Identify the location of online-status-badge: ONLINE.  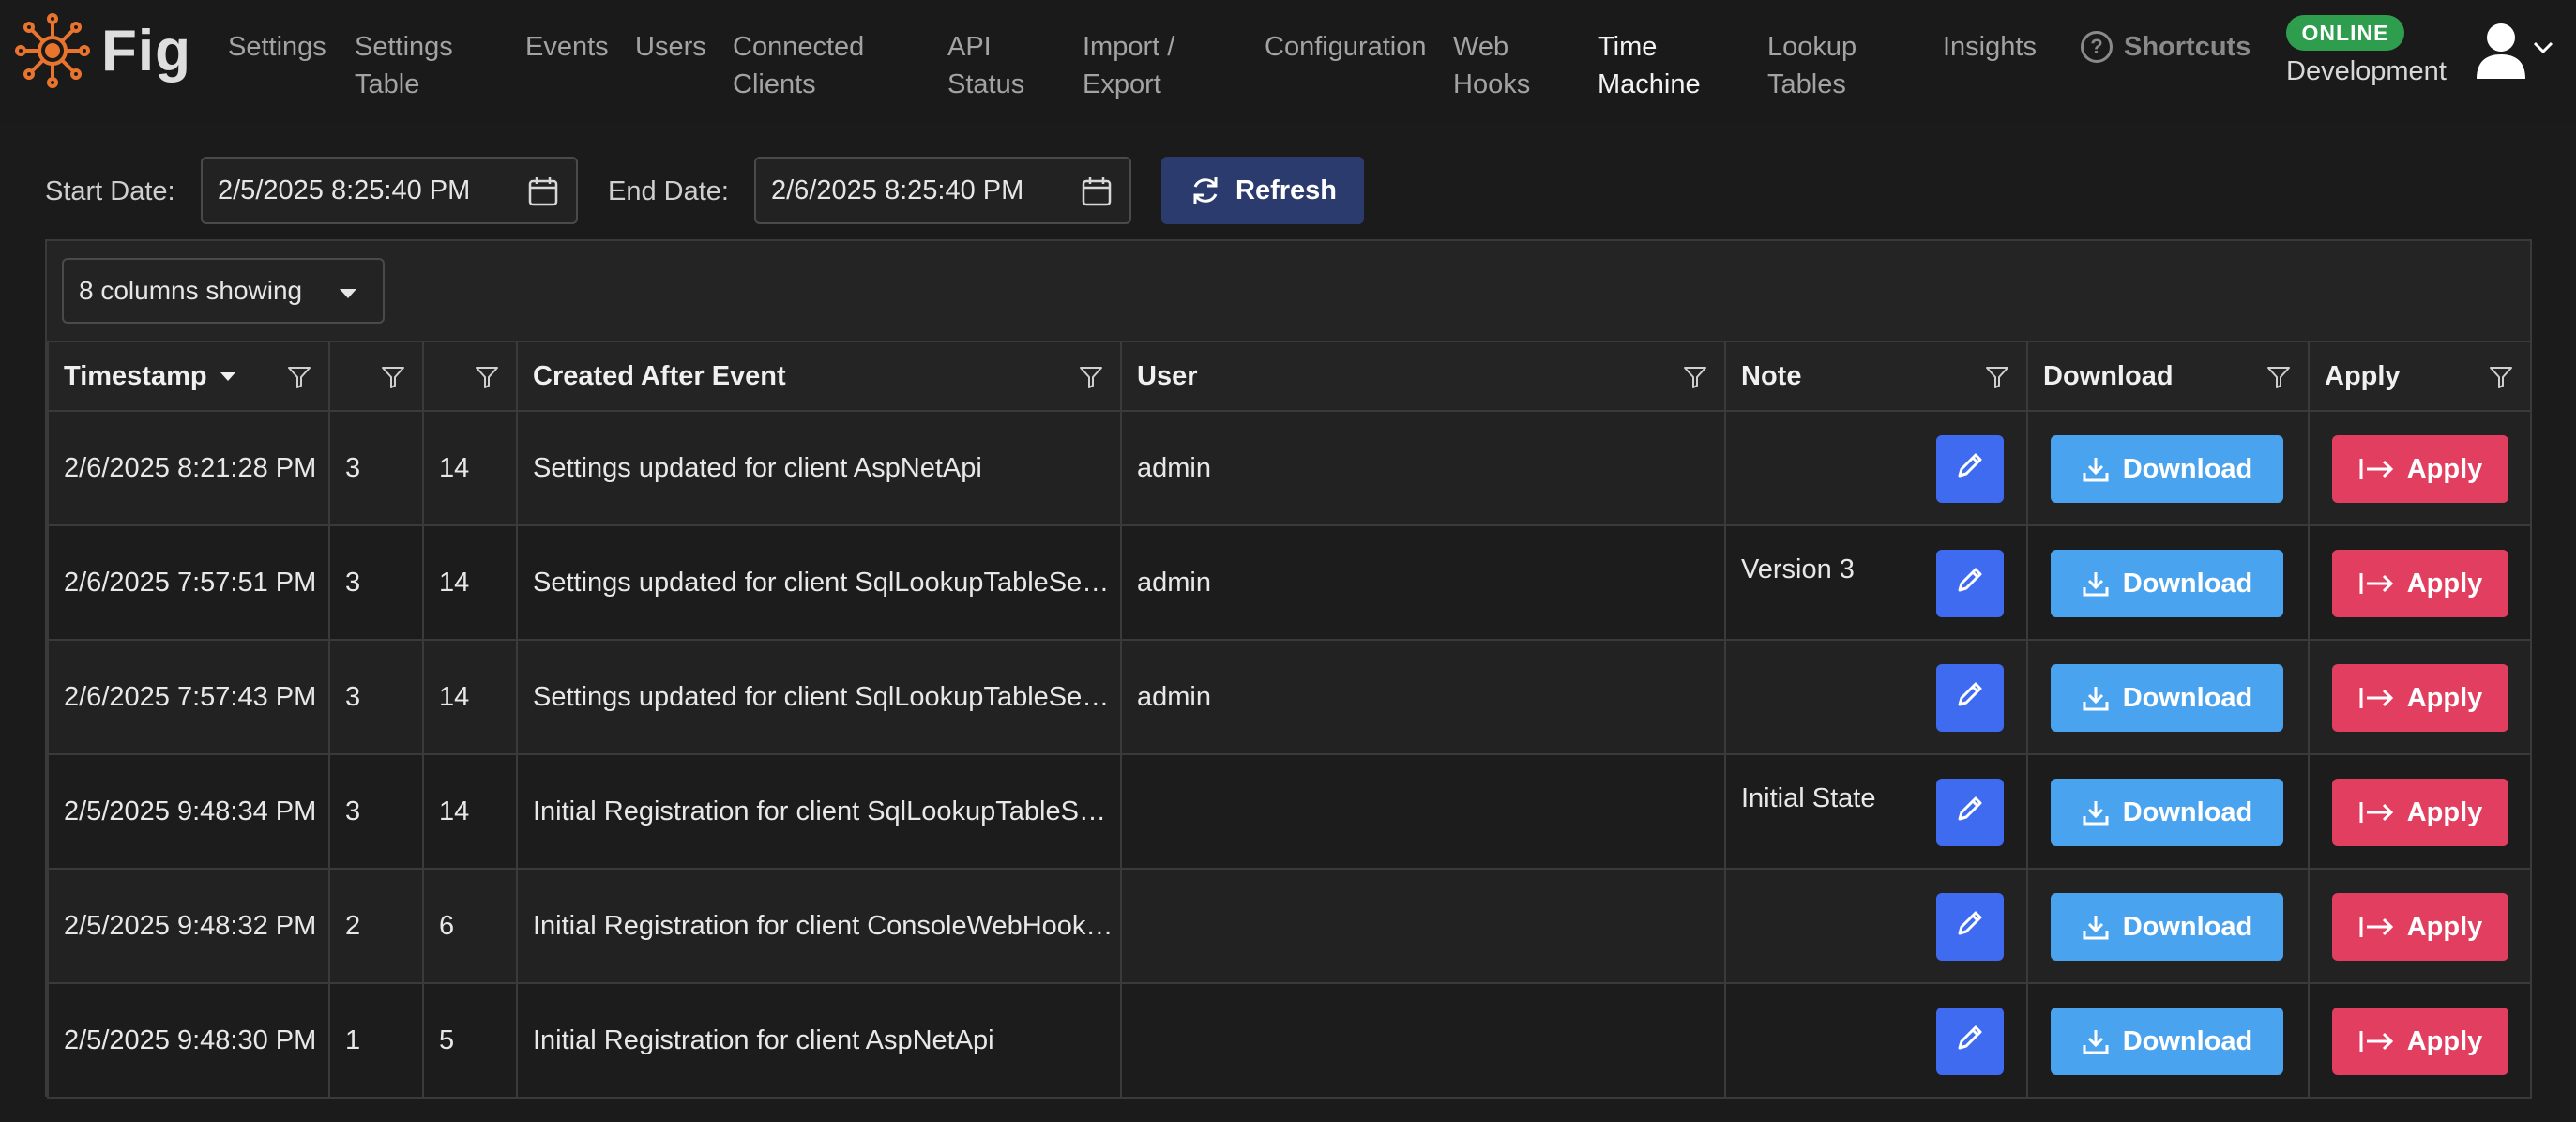
(2345, 33).